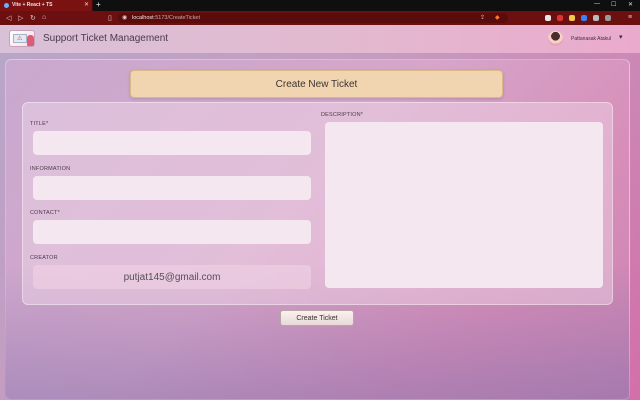  I want to click on avatar, so click(555, 38).